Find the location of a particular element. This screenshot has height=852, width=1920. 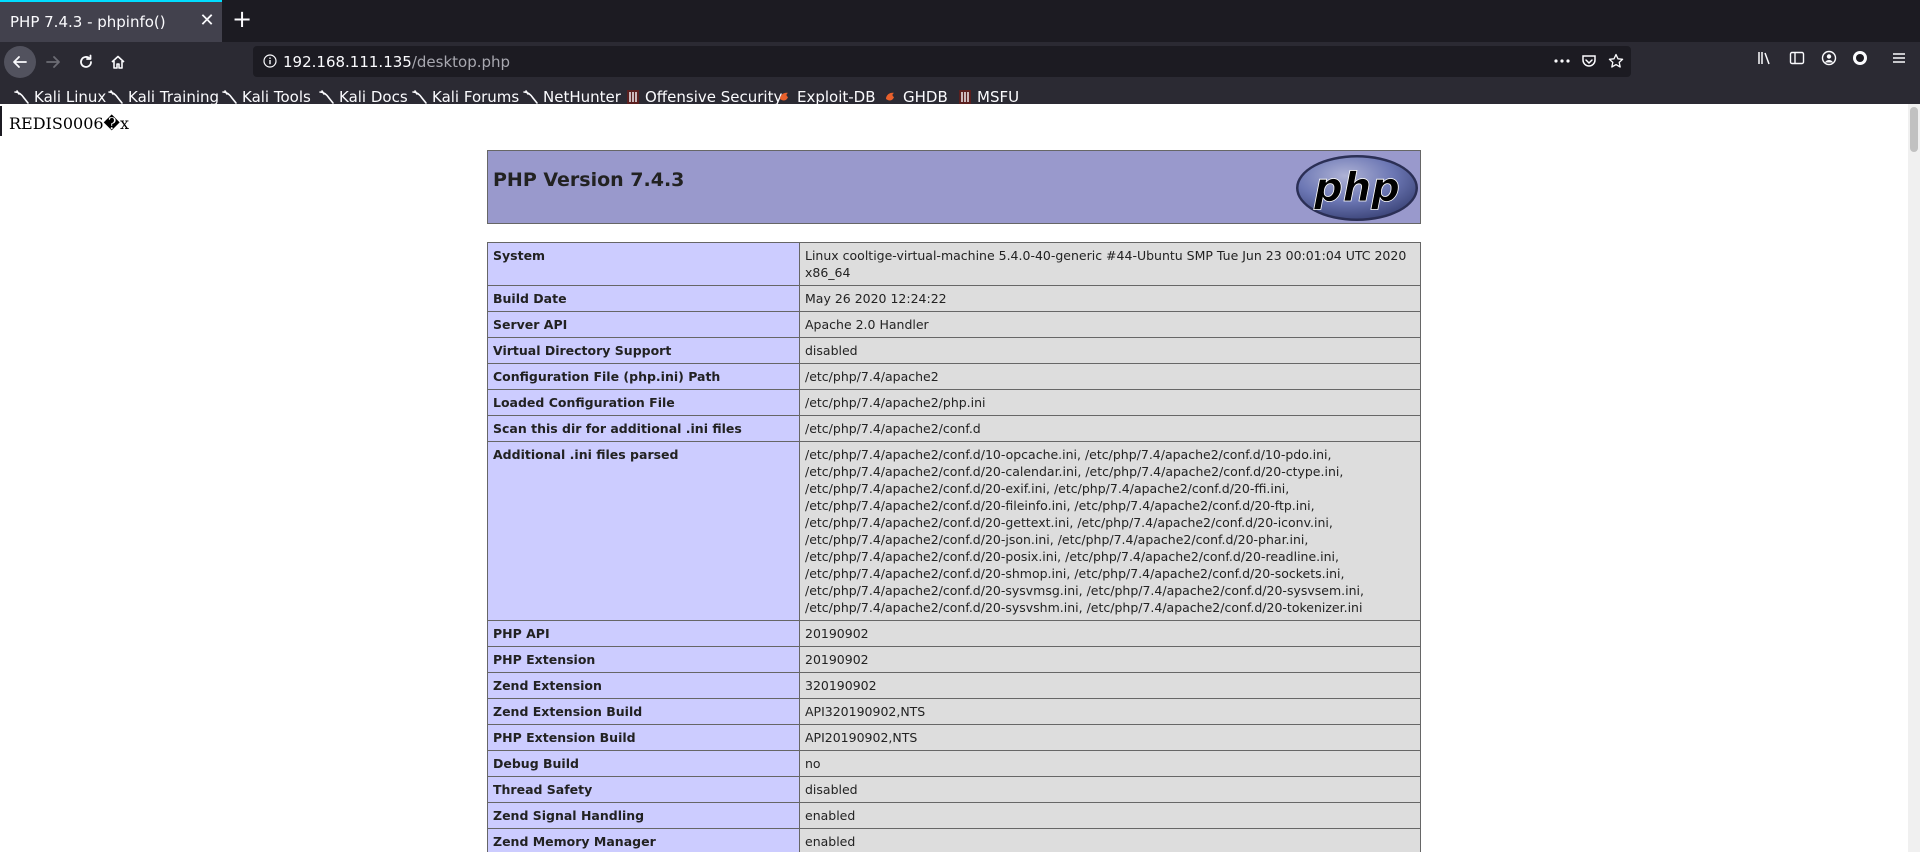

row-key: Build Date is located at coordinates (643, 298).